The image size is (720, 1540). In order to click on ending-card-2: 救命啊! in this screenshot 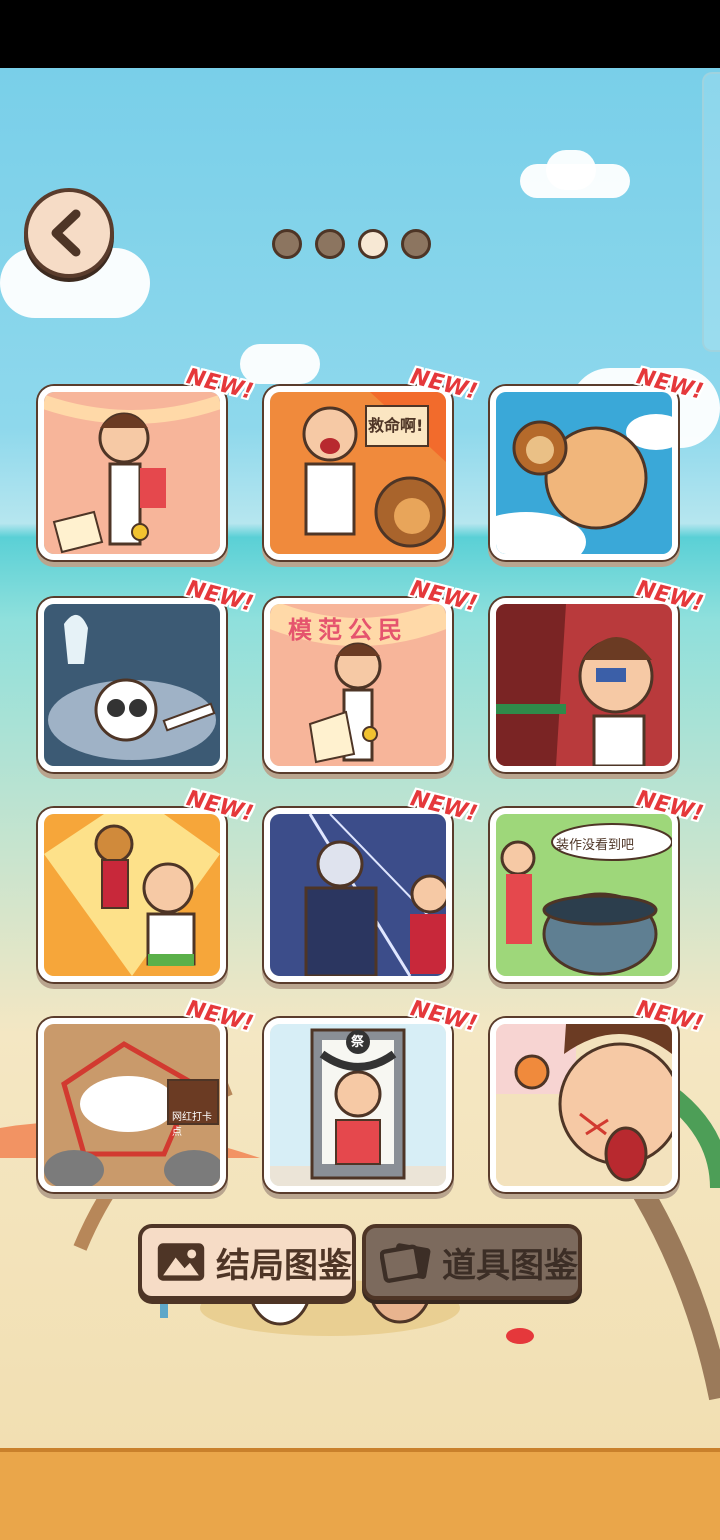, I will do `click(358, 473)`.